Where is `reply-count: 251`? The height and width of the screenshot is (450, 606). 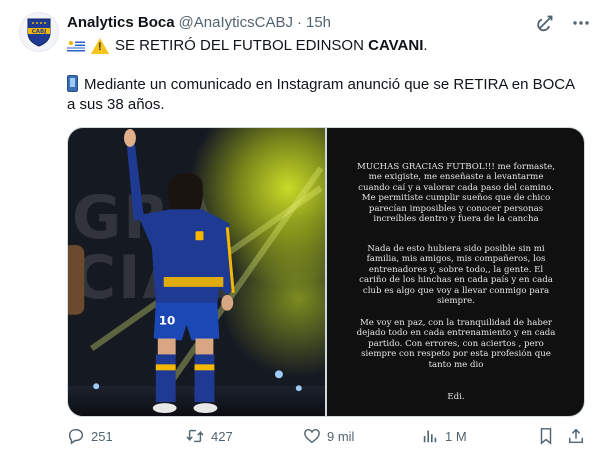
reply-count: 251 is located at coordinates (102, 436).